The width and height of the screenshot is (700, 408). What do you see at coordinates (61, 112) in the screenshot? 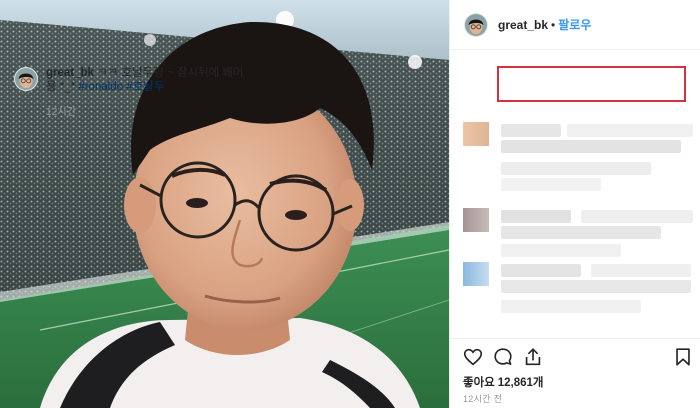
I see `caption-time: 12시간` at bounding box center [61, 112].